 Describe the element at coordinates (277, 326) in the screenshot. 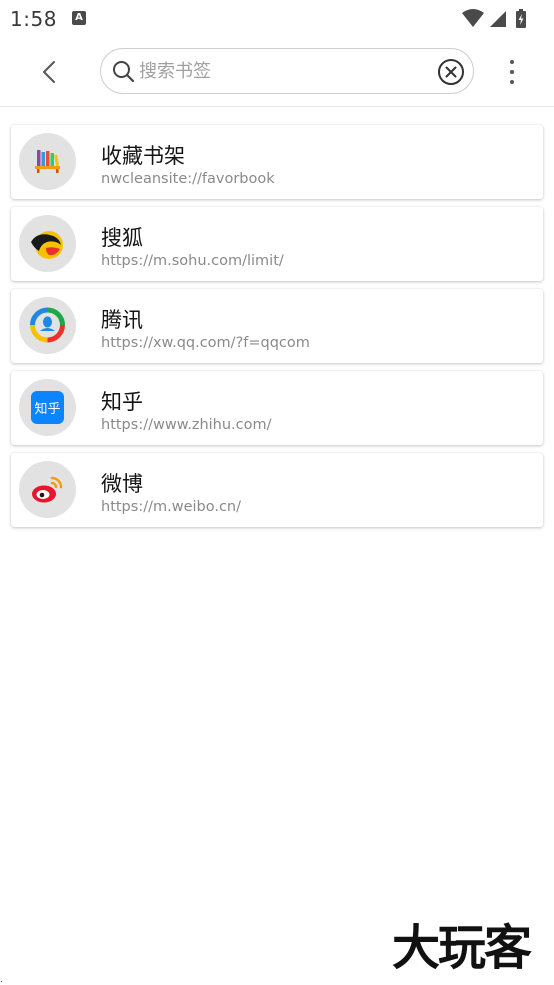

I see `bookmark-item-tencent: 腾讯 https://xw.qq.com/?f=qqcom` at that location.